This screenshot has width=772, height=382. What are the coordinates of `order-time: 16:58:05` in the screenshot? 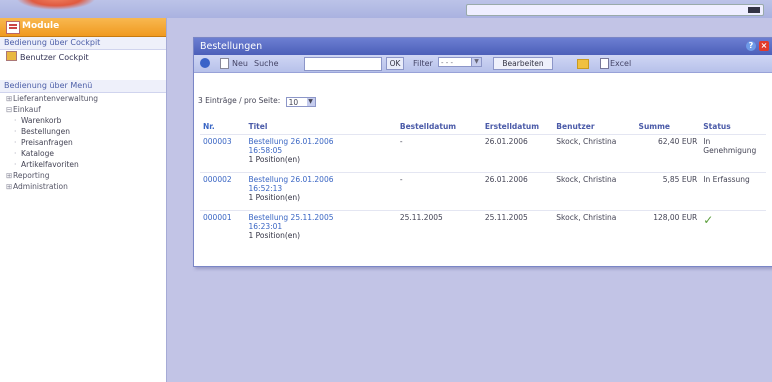 It's located at (321, 150).